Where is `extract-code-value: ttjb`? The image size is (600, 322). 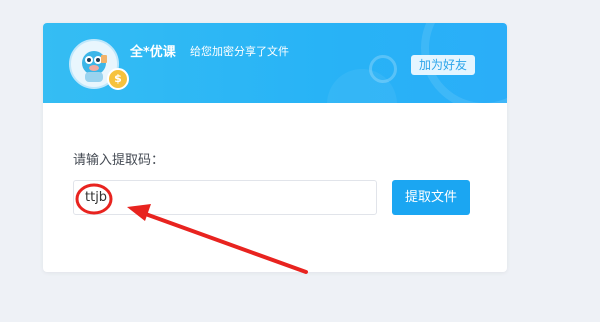
extract-code-value: ttjb is located at coordinates (96, 197).